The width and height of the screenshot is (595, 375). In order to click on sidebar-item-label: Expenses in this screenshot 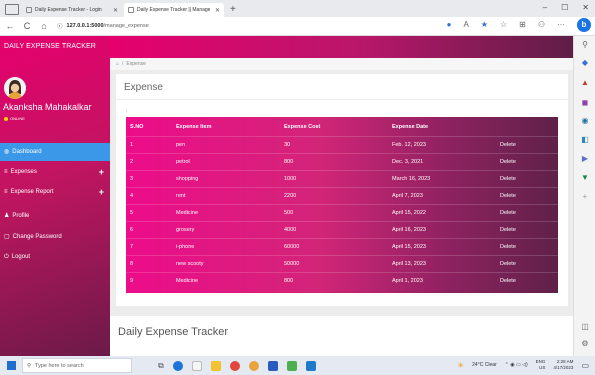, I will do `click(23, 172)`.